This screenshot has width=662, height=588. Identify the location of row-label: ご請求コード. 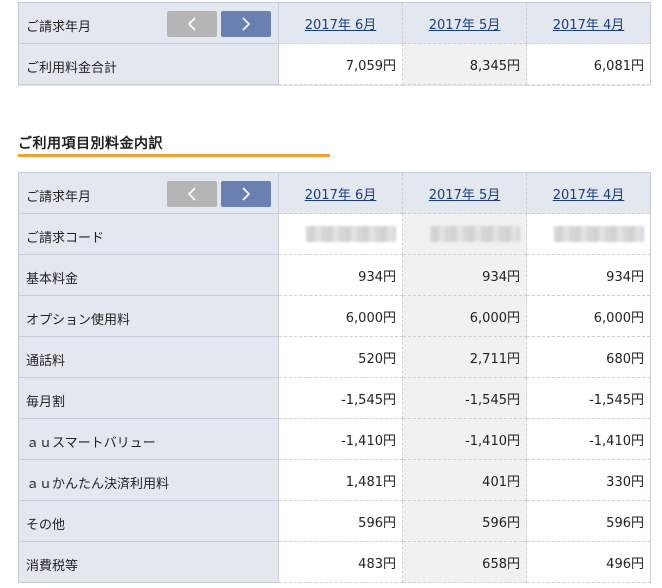
(65, 238).